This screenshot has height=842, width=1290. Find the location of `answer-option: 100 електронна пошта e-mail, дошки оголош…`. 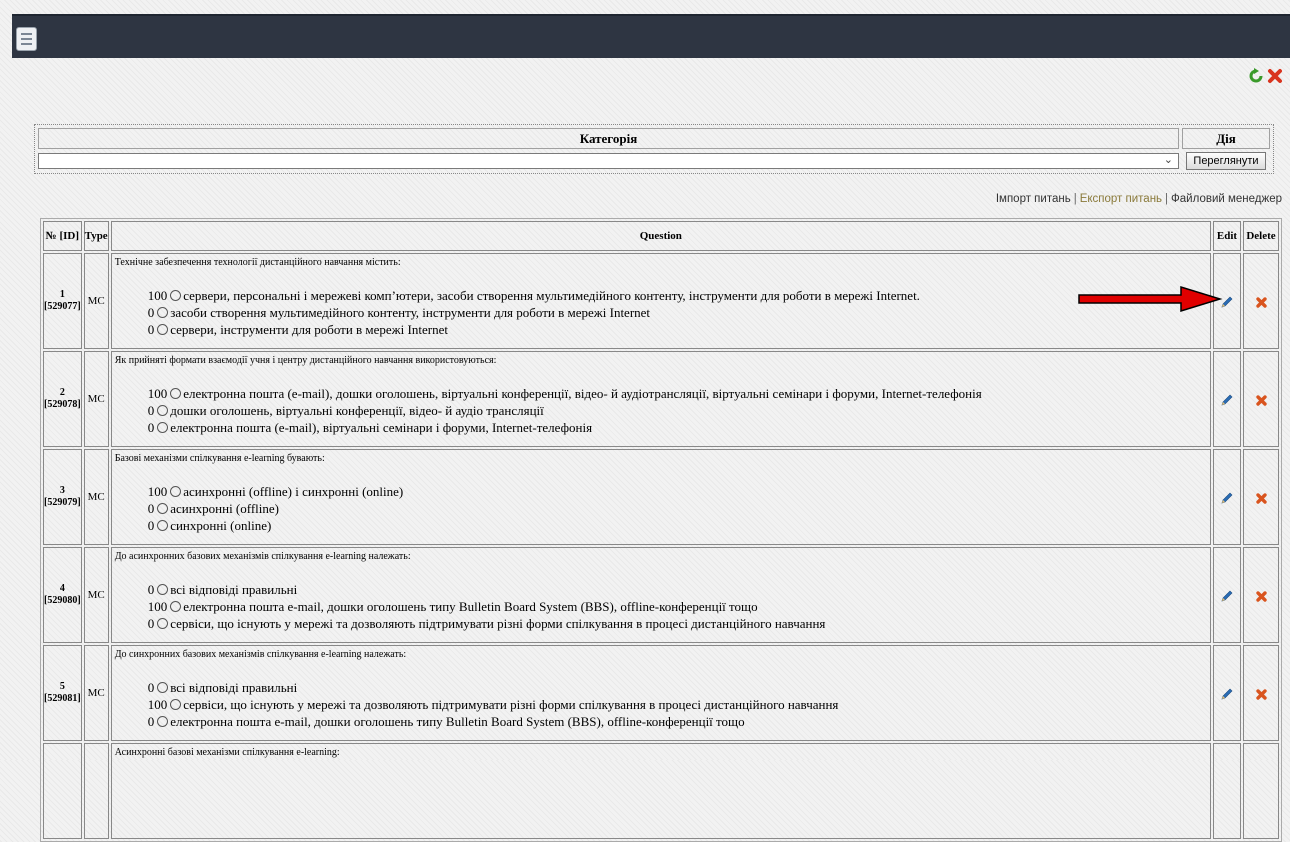

answer-option: 100 електронна пошта e-mail, дошки оголош… is located at coordinates (679, 606).